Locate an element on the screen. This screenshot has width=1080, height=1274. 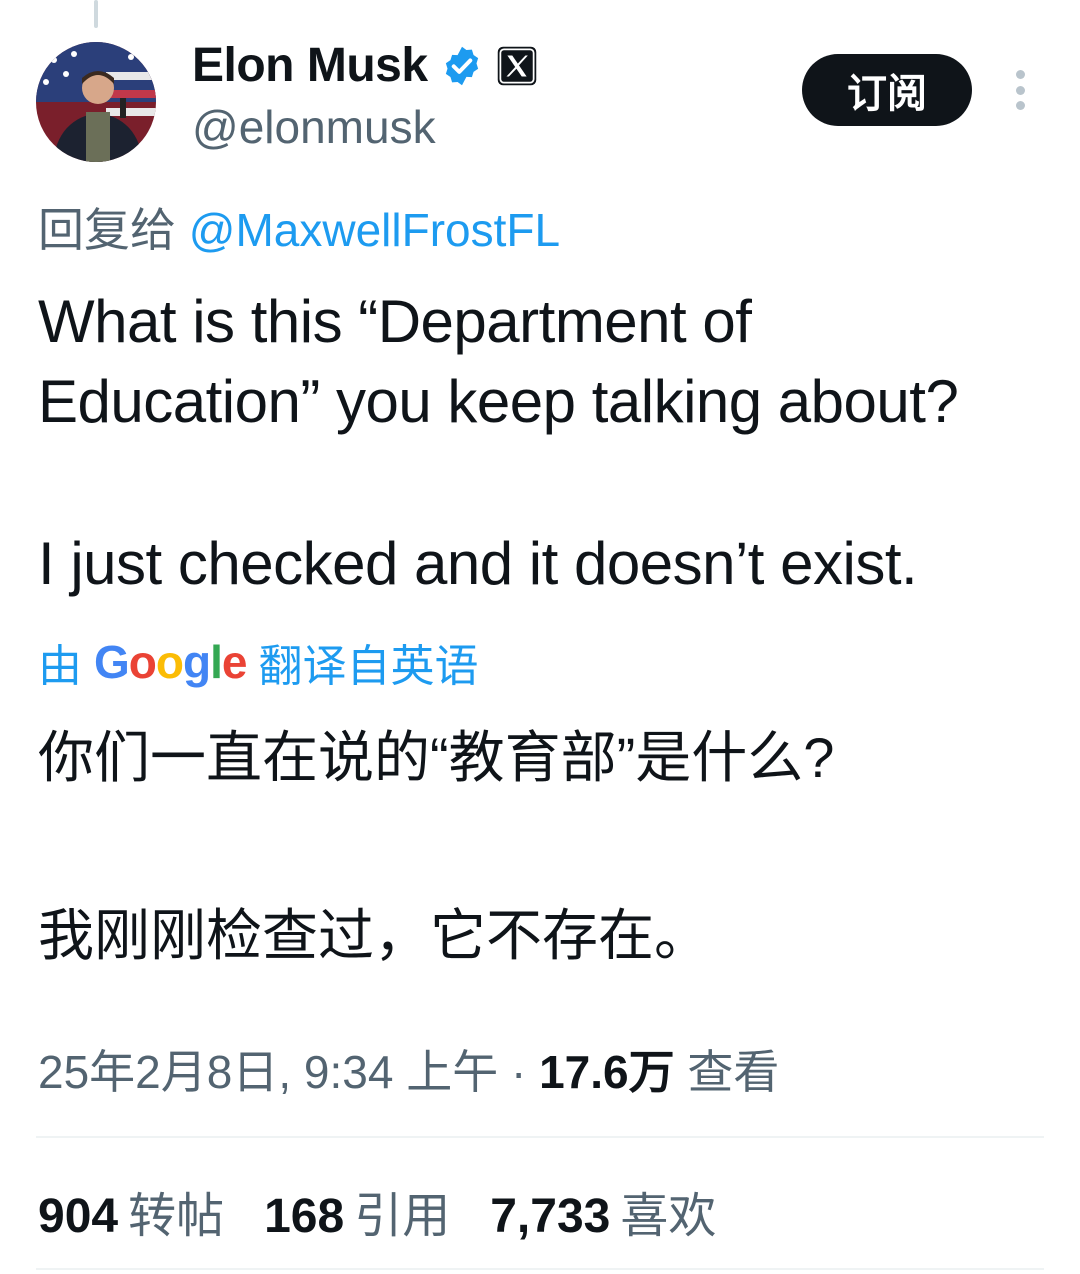
reply-context: 回复给 @MaxwellFrostFL is located at coordinates (299, 227).